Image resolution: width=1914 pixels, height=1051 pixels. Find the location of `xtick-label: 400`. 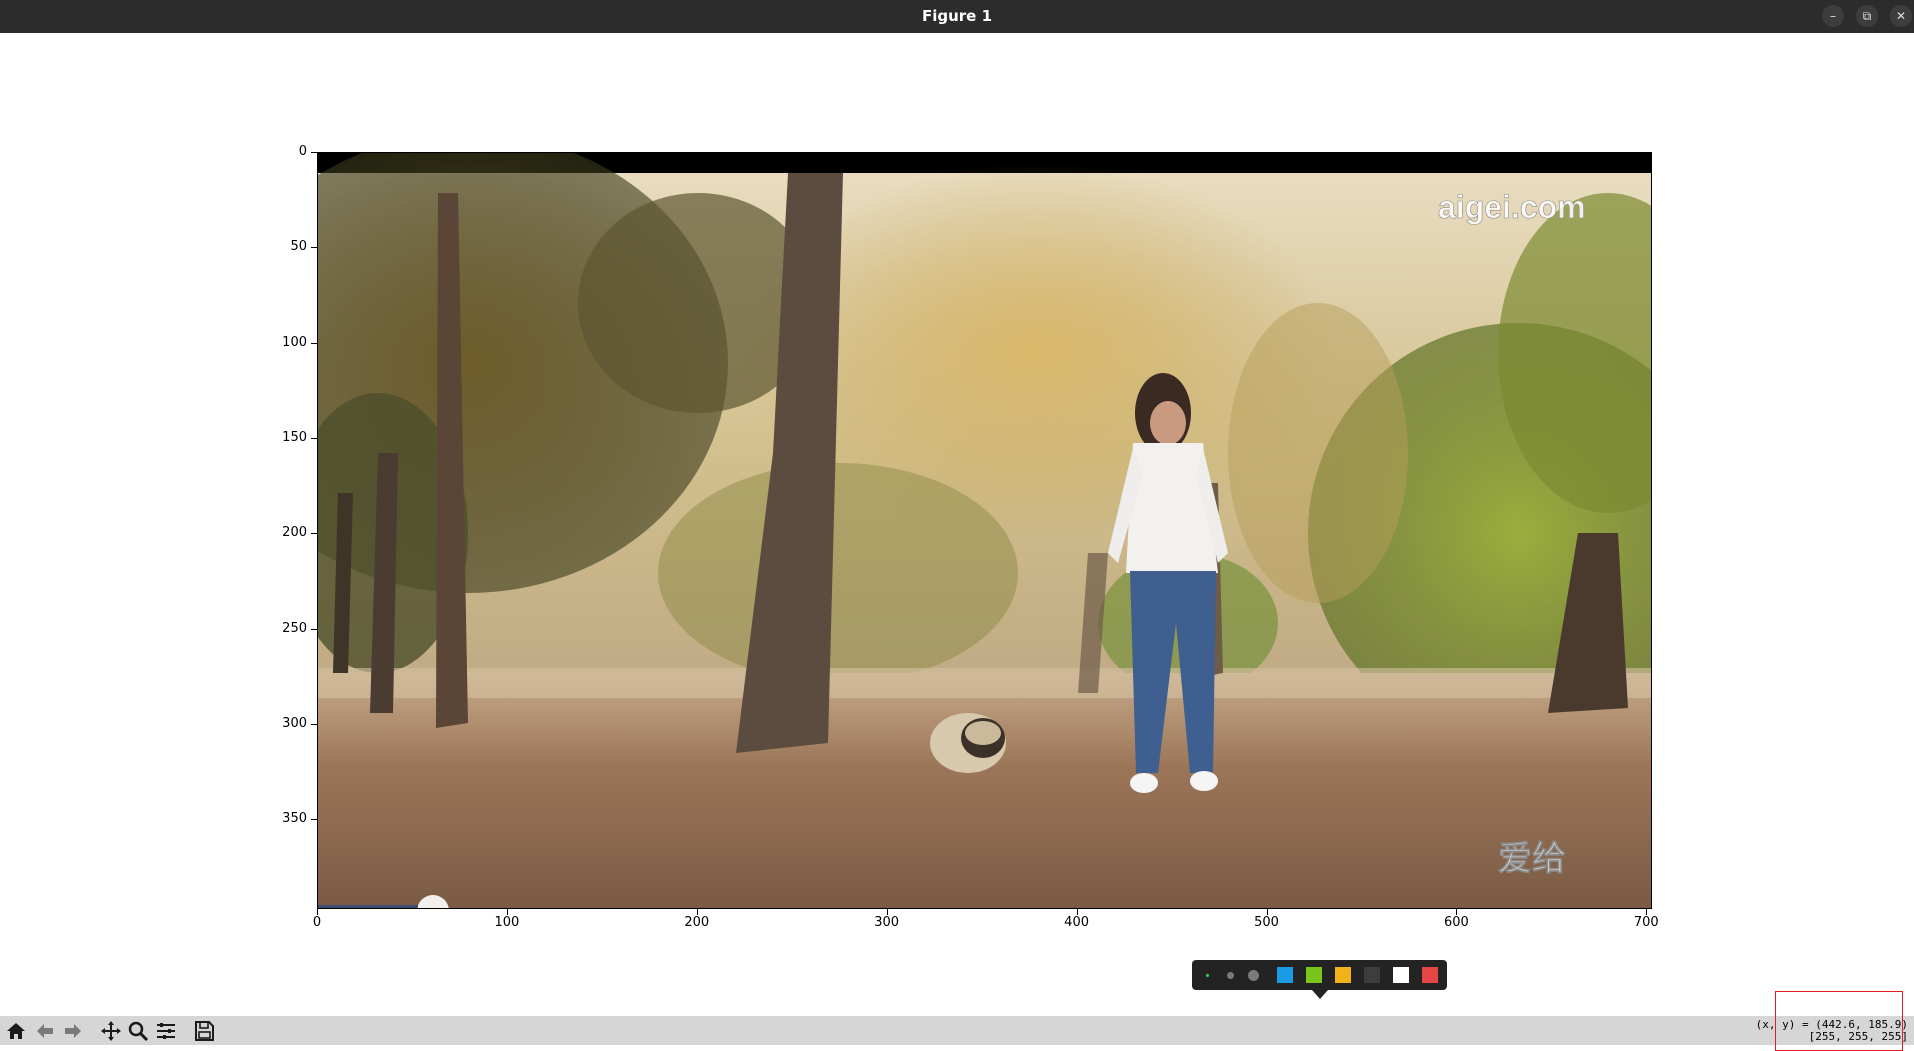

xtick-label: 400 is located at coordinates (1076, 922).